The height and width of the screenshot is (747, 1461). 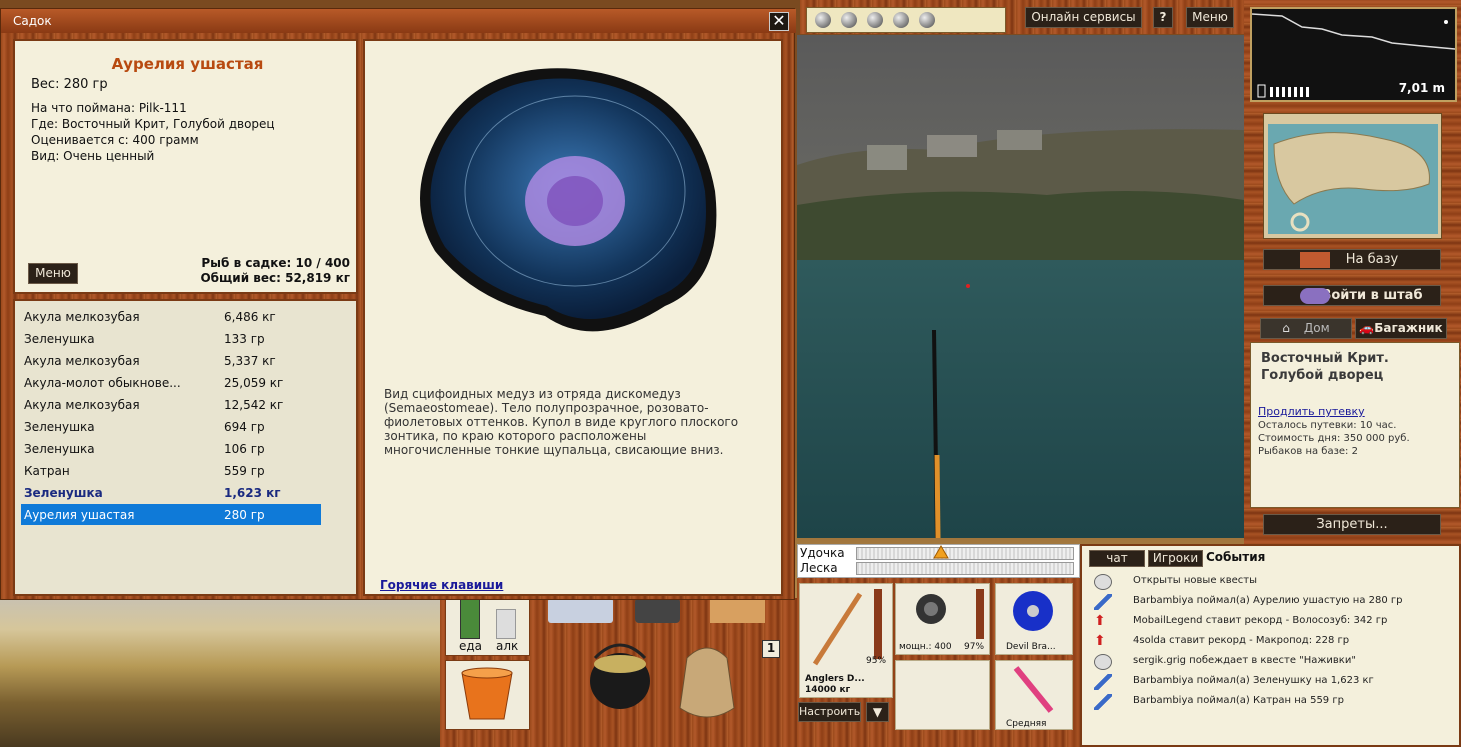 What do you see at coordinates (171, 382) in the screenshot?
I see `list-item: Акула-молот обыкнове... 25,059 кг` at bounding box center [171, 382].